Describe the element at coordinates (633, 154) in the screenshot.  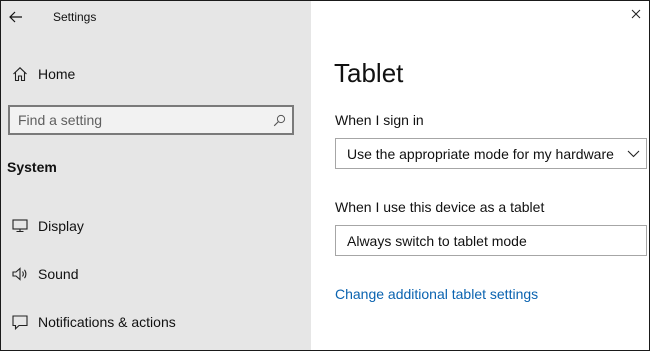
I see `chevron-down-icon` at that location.